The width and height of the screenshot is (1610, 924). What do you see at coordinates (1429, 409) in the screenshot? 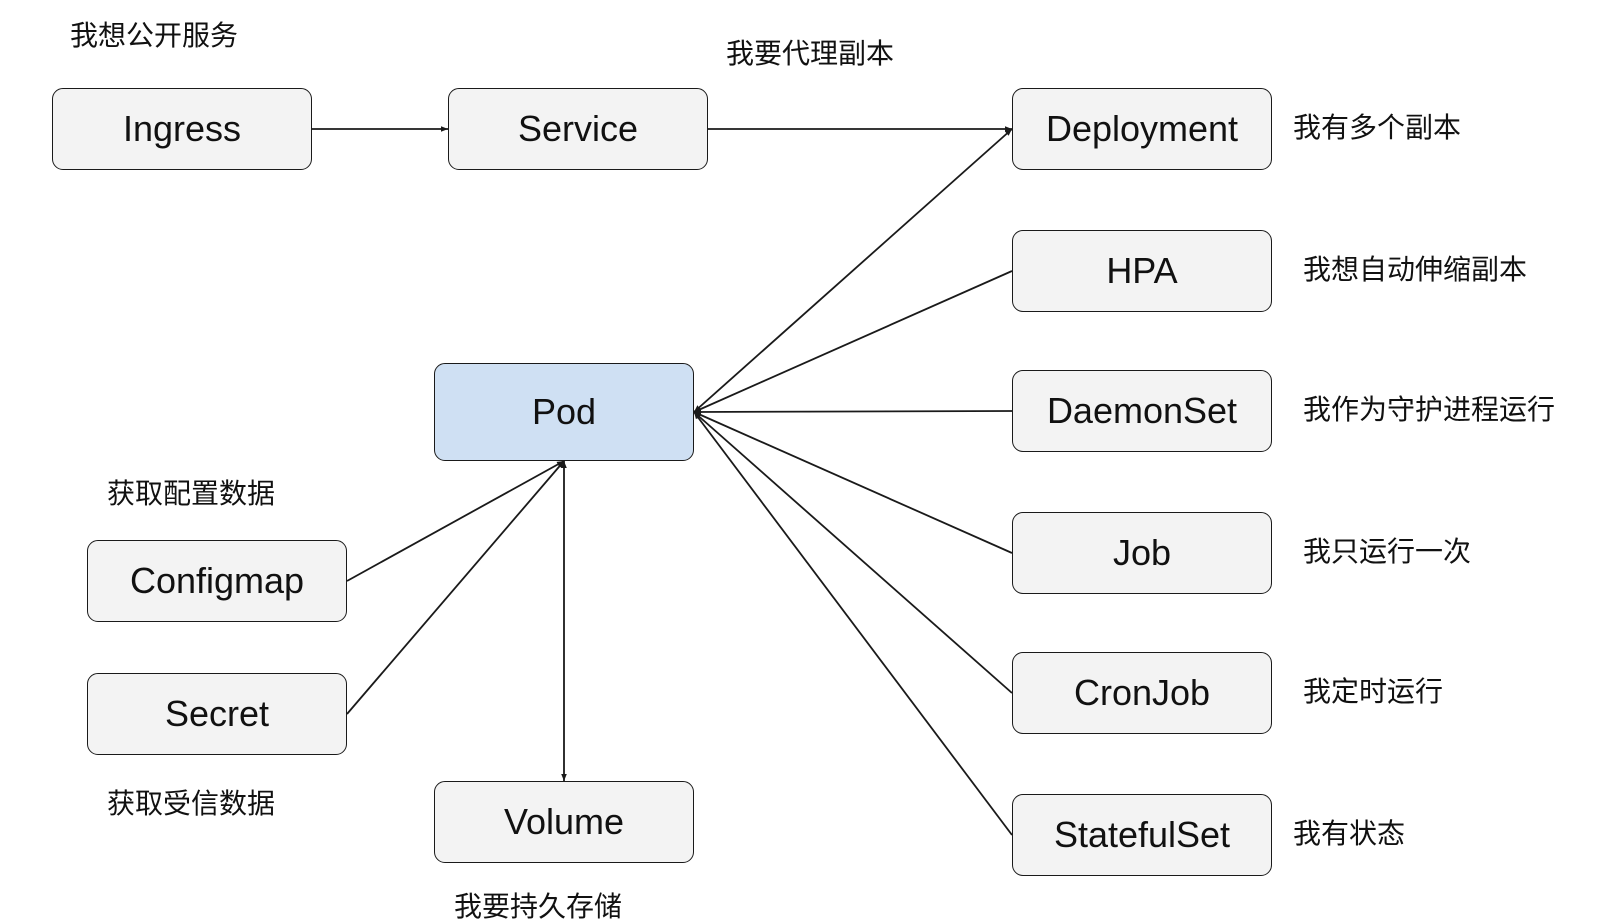
I see `daemonset-note: 我作为守护进程运行` at bounding box center [1429, 409].